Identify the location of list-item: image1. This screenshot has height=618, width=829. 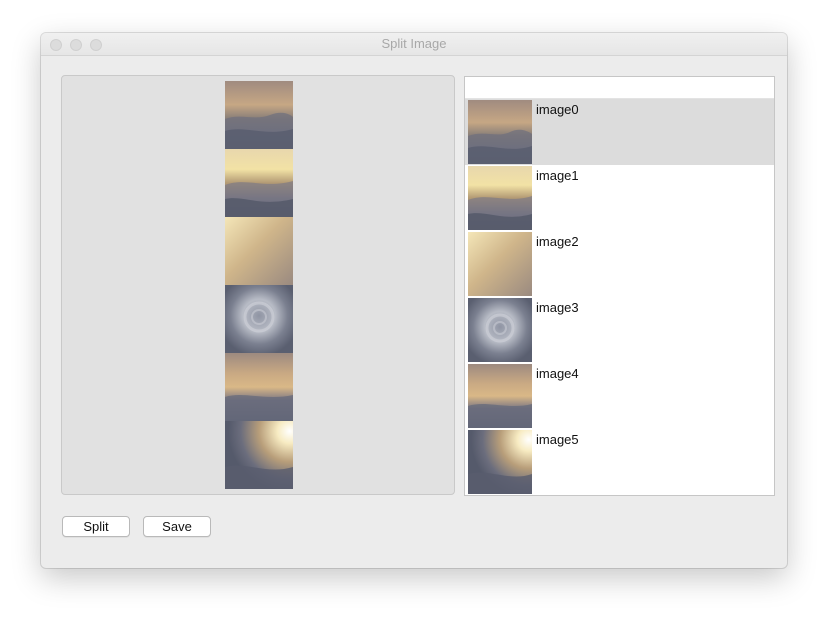
(619, 198).